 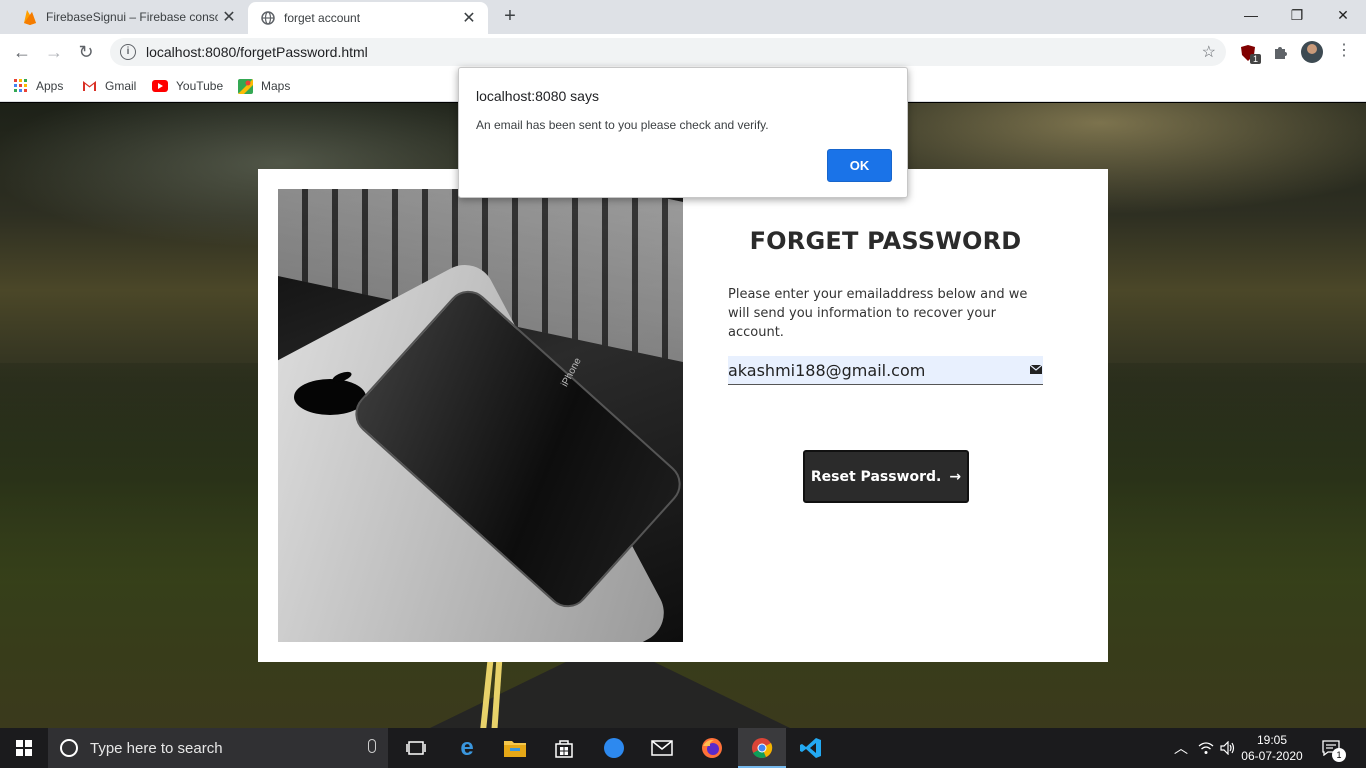 What do you see at coordinates (1228, 748) in the screenshot?
I see `volume-icon` at bounding box center [1228, 748].